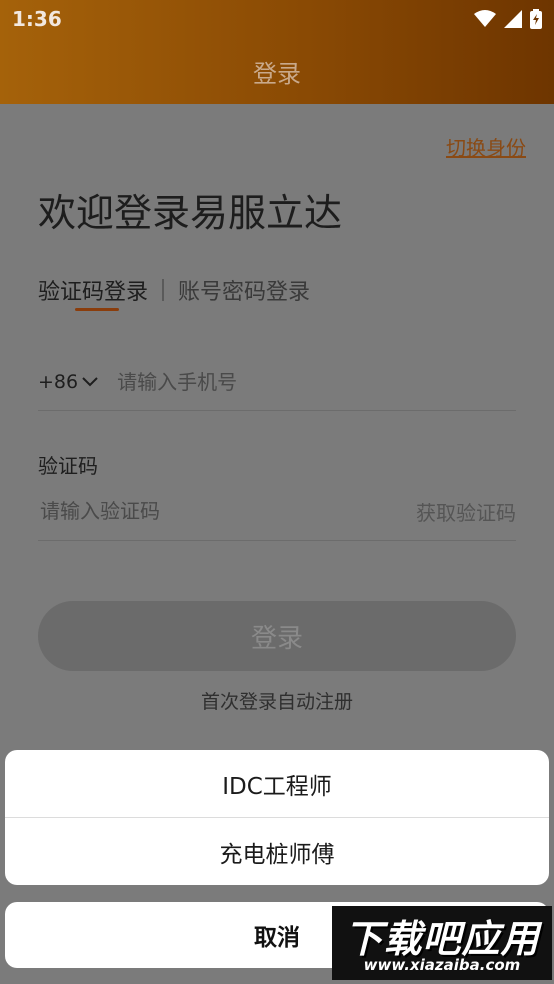 This screenshot has width=554, height=984. I want to click on country-code-selector: +86, so click(68, 382).